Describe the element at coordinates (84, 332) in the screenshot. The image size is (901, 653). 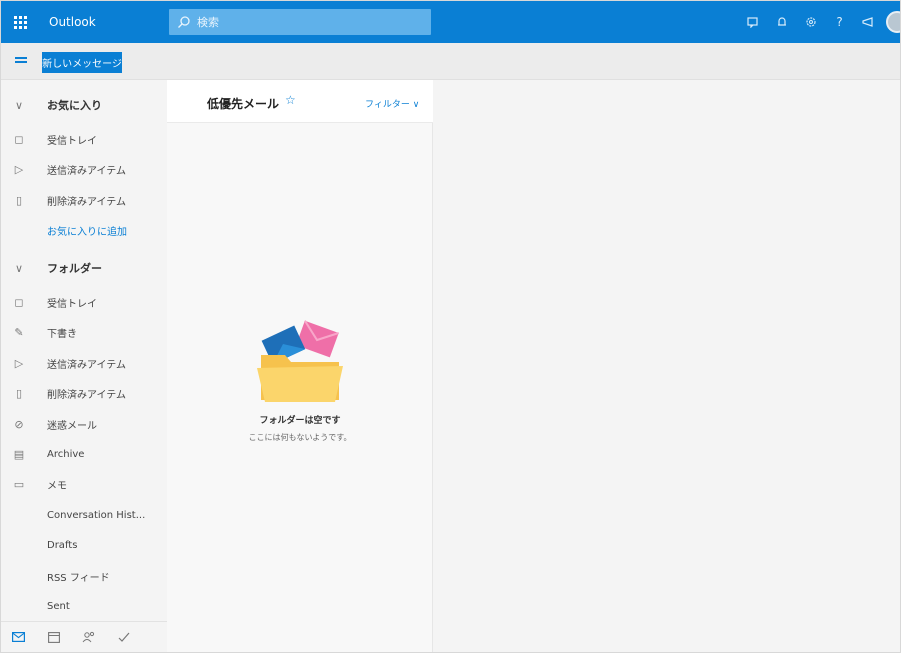
I see `sidebar-item-drafts-jp: ✎ 下書き` at that location.